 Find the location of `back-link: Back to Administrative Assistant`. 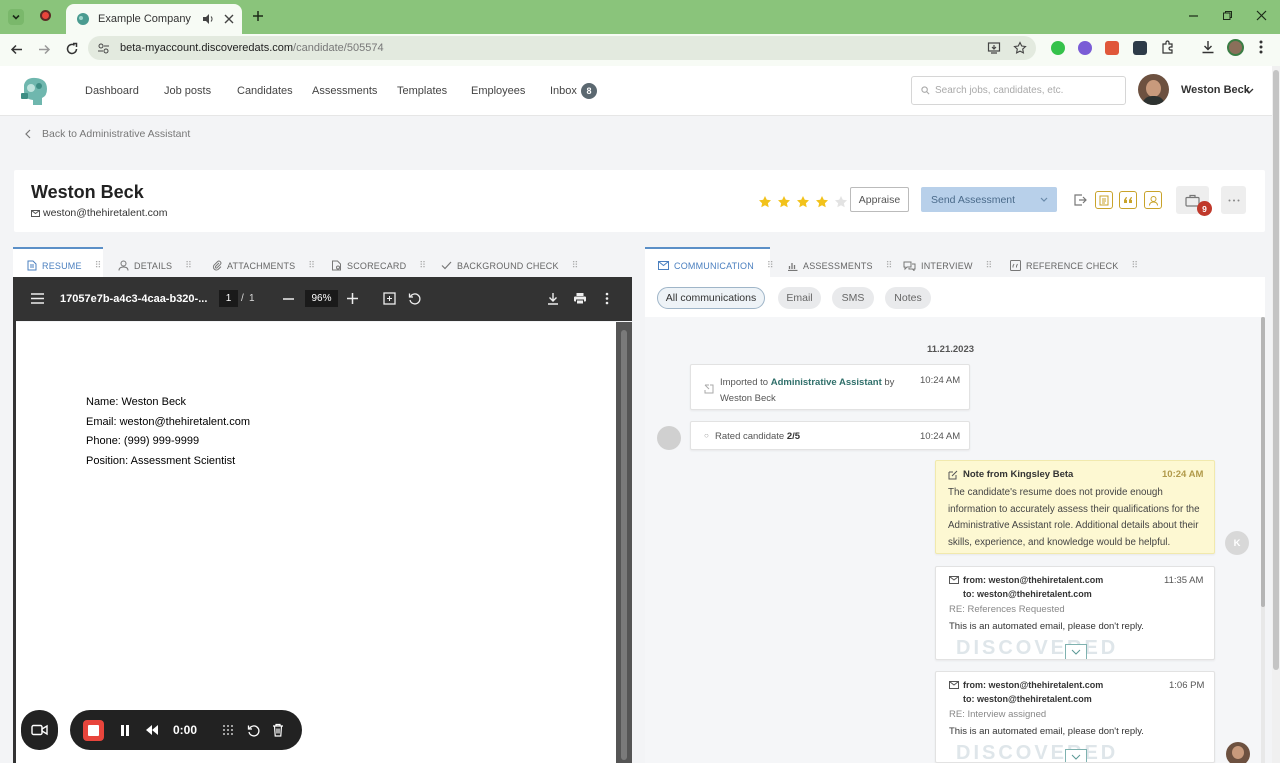

back-link: Back to Administrative Assistant is located at coordinates (107, 134).